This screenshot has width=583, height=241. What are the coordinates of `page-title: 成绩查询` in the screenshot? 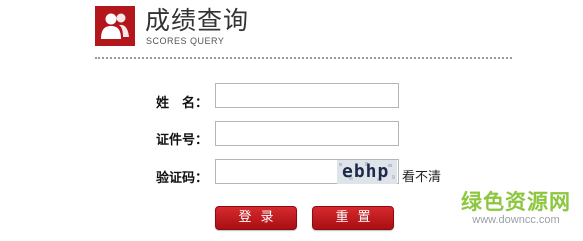 It's located at (197, 20).